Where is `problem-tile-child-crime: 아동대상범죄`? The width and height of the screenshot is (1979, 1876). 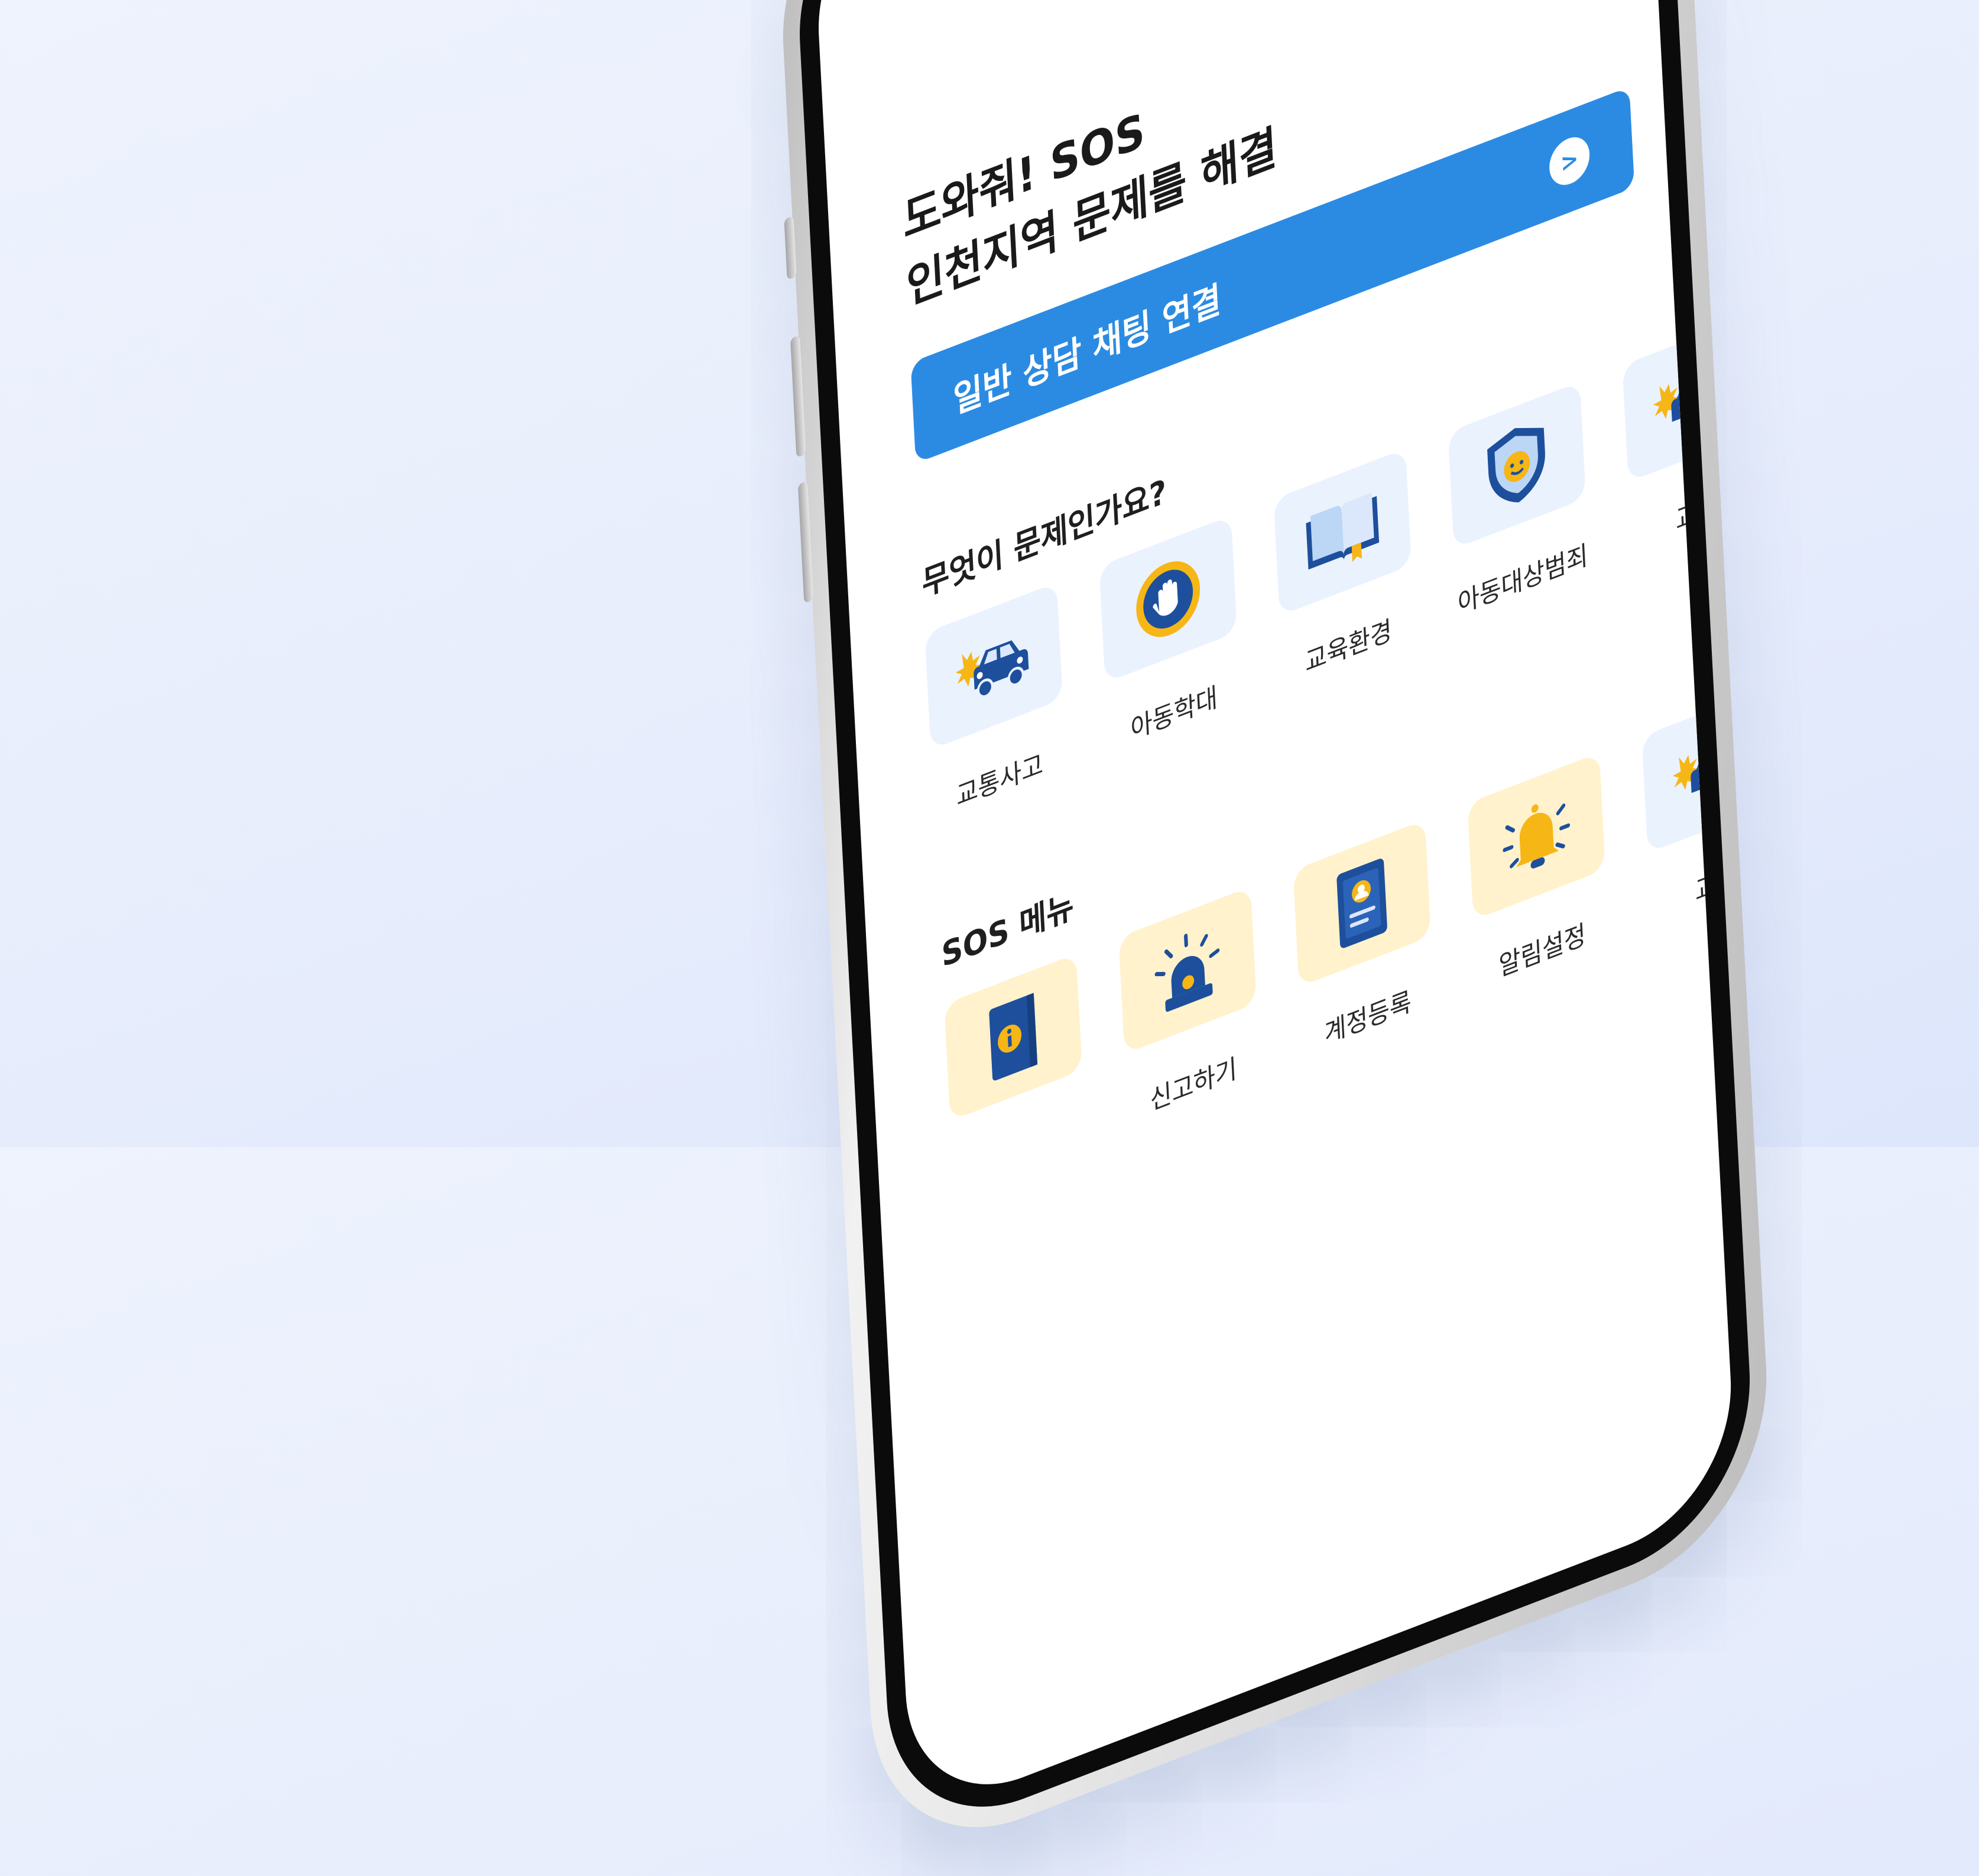
problem-tile-child-crime: 아동대상범죄 is located at coordinates (1518, 501).